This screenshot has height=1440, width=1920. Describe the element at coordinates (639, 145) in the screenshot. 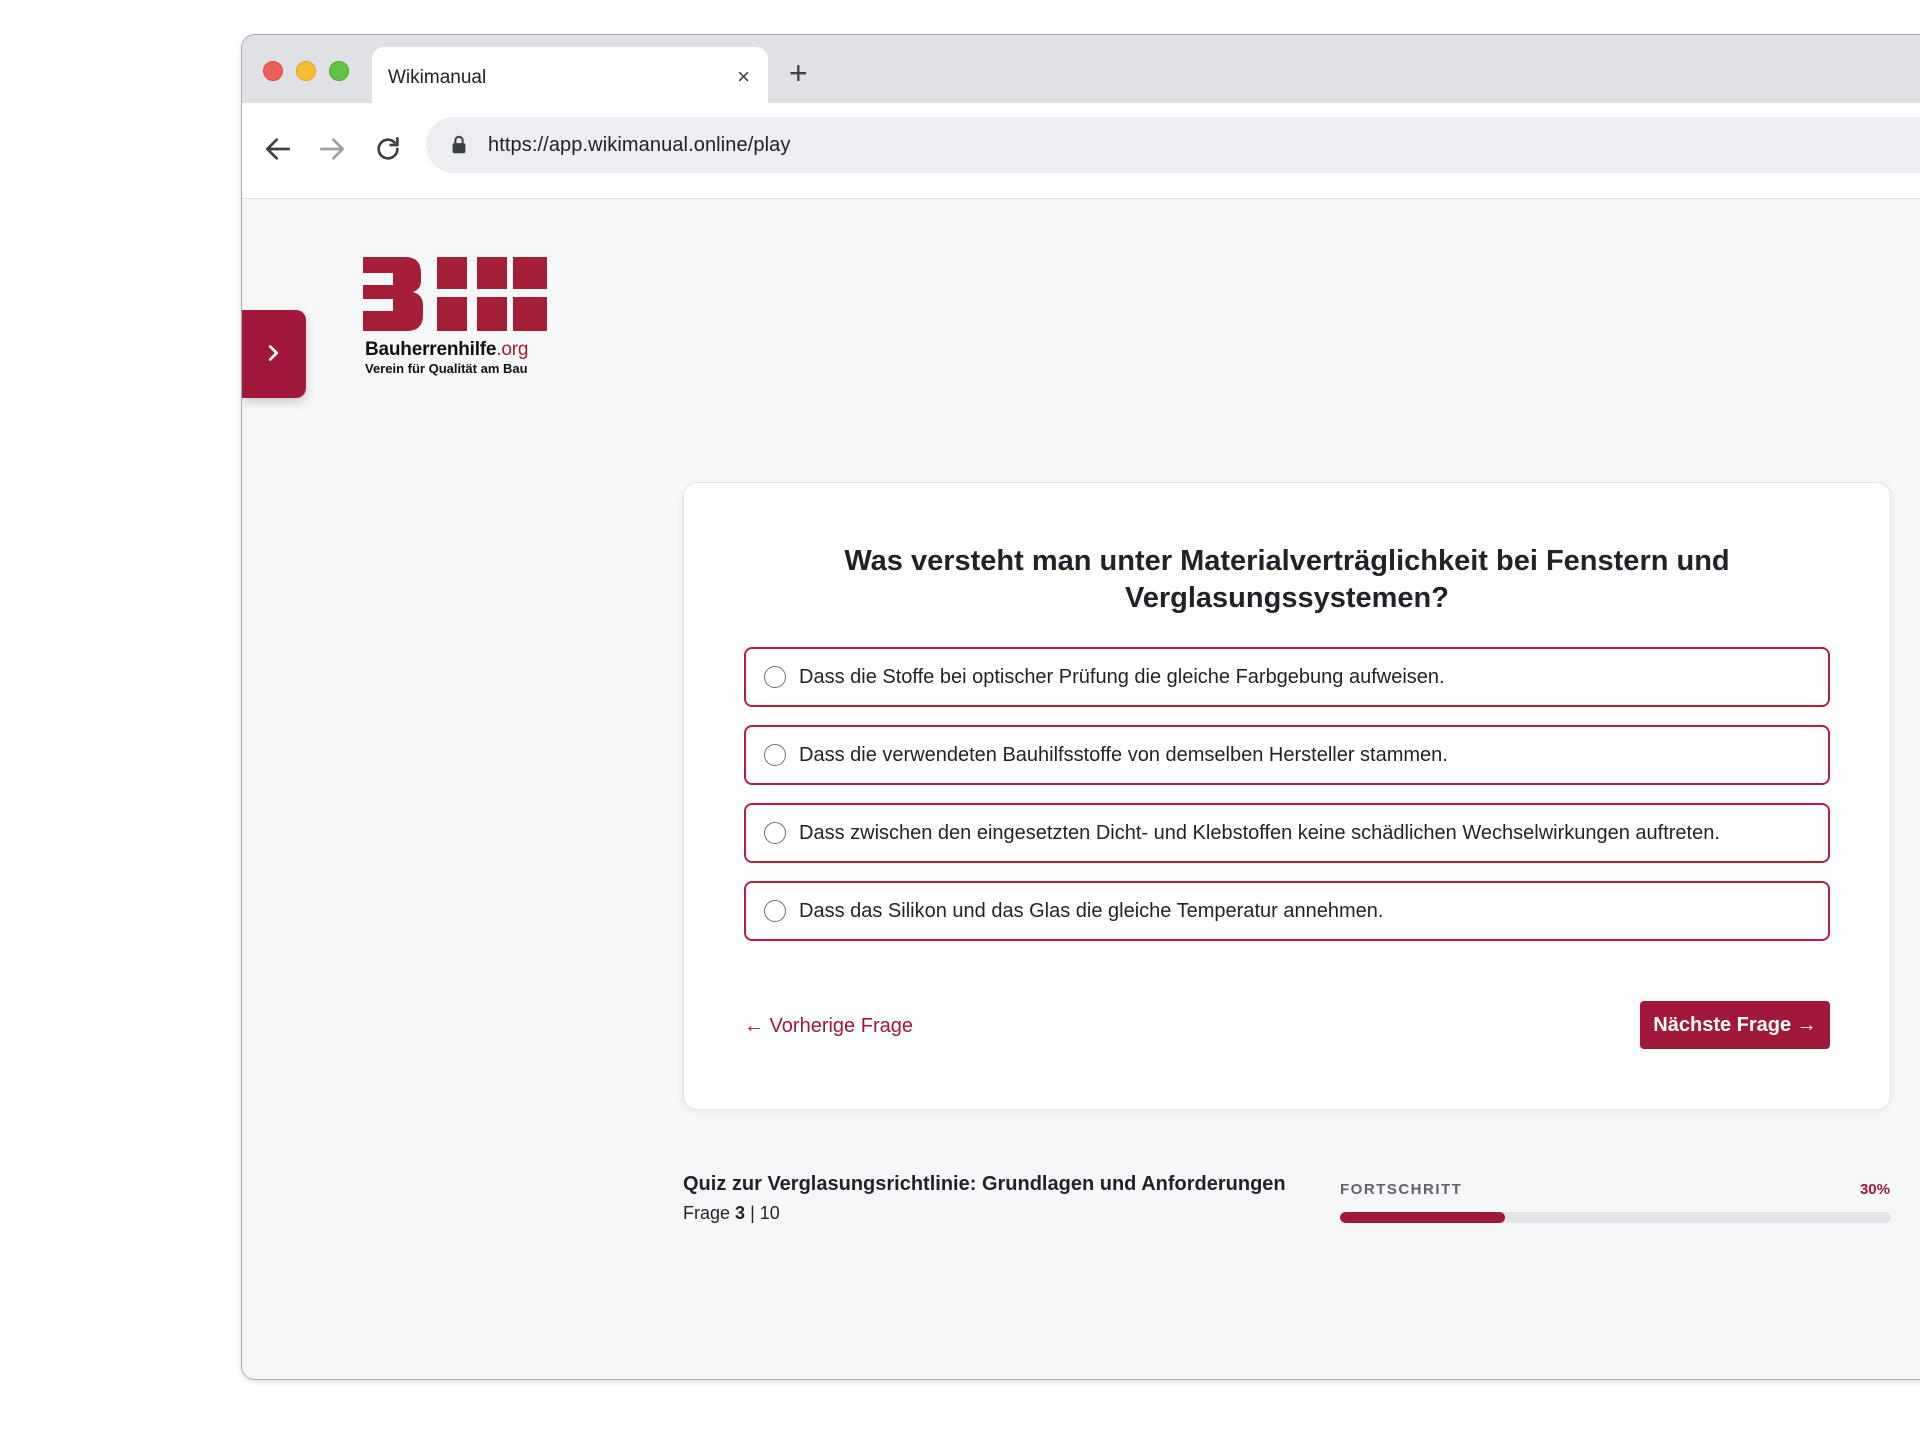

I see `url-text: https://app.wikimanual.online/play` at that location.